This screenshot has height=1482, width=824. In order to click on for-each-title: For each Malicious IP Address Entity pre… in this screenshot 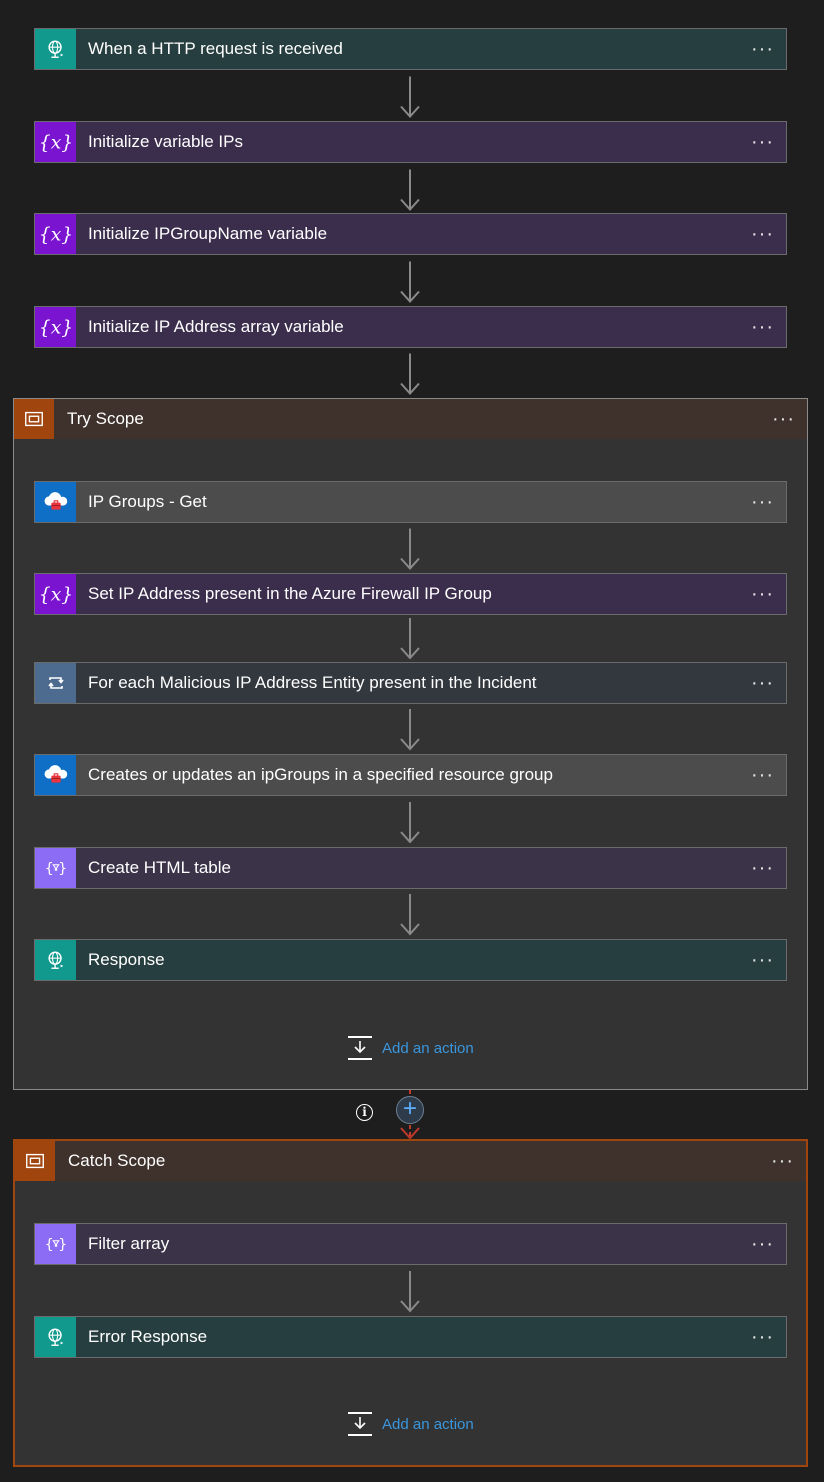, I will do `click(312, 682)`.